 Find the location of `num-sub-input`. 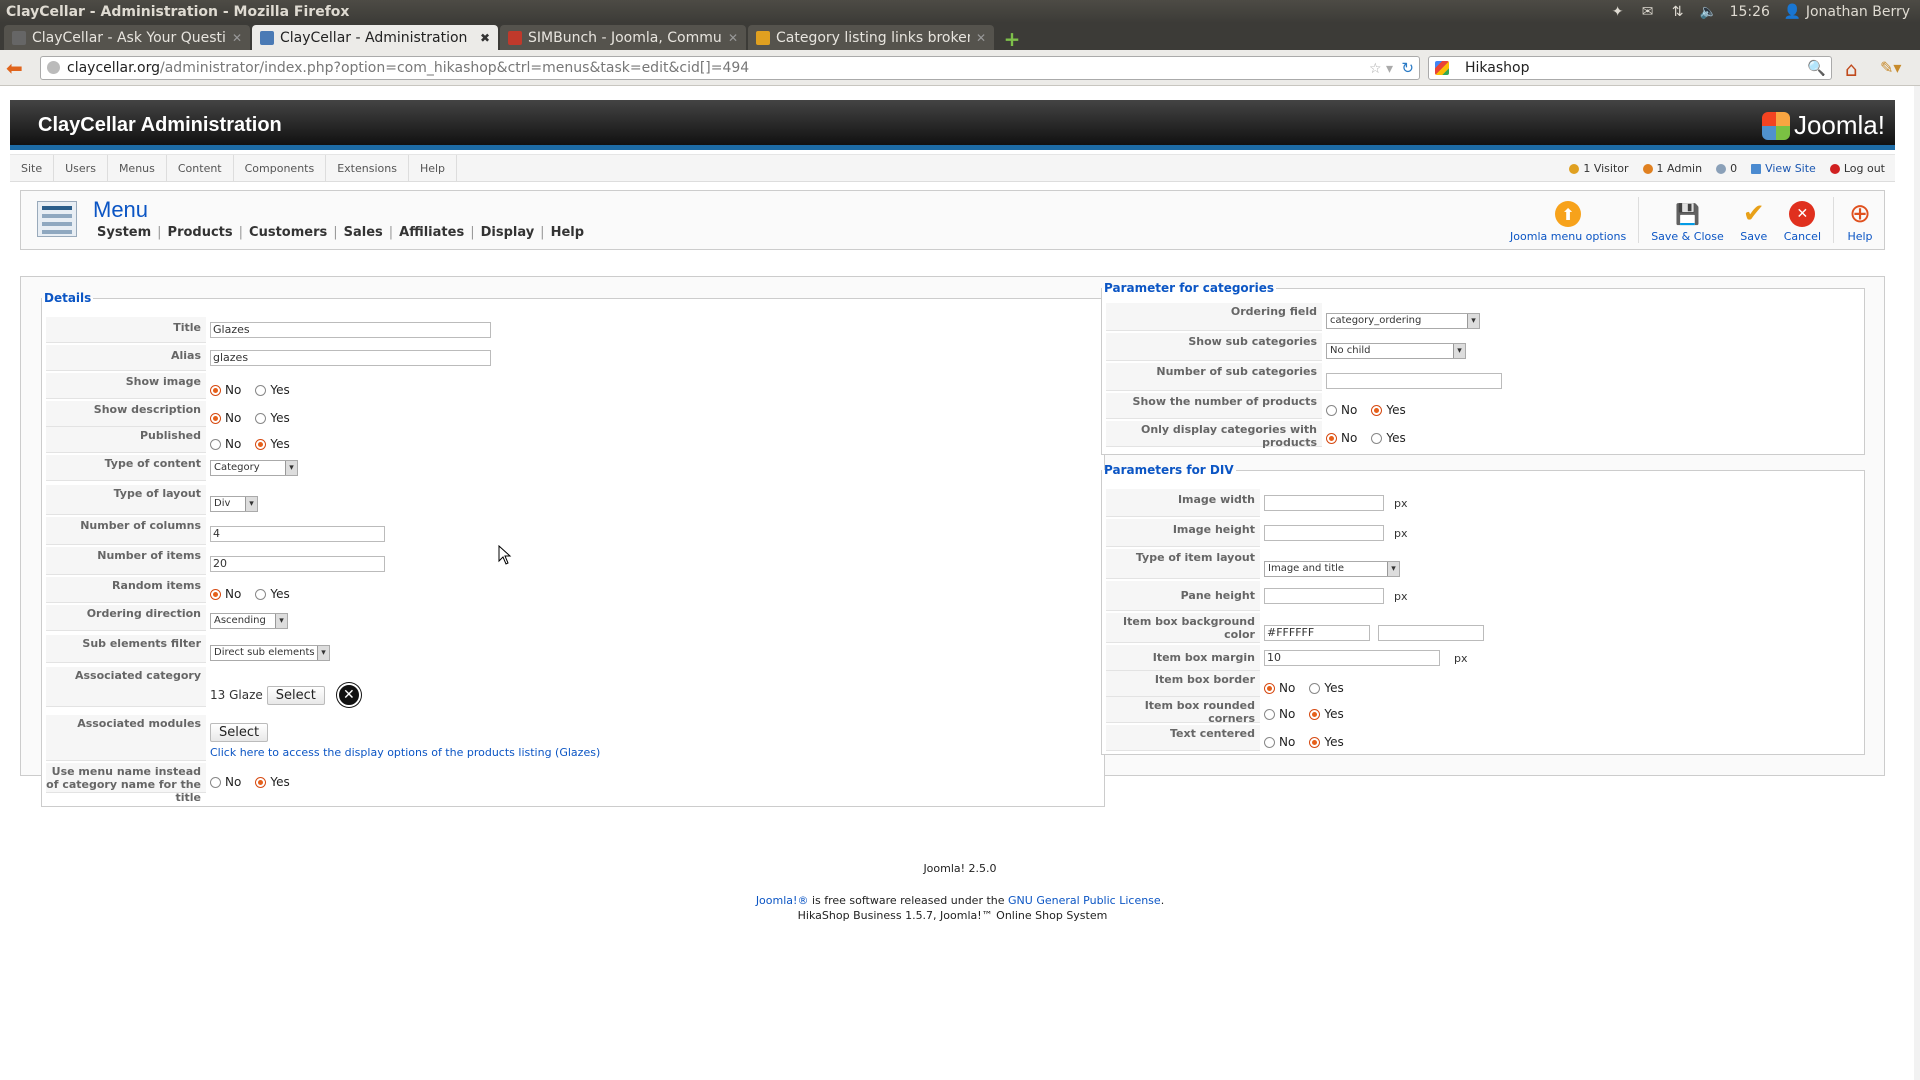

num-sub-input is located at coordinates (1414, 381).